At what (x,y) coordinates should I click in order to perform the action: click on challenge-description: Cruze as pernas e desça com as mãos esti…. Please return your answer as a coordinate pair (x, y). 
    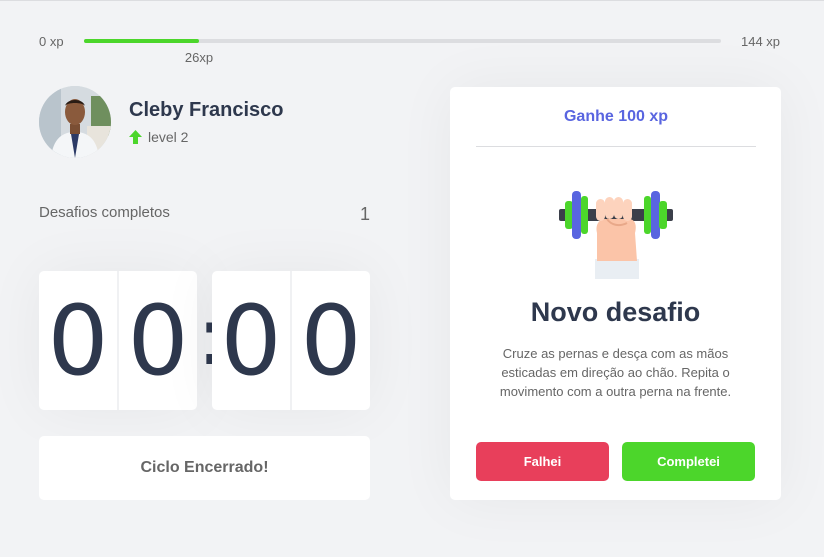
    Looking at the image, I should click on (615, 372).